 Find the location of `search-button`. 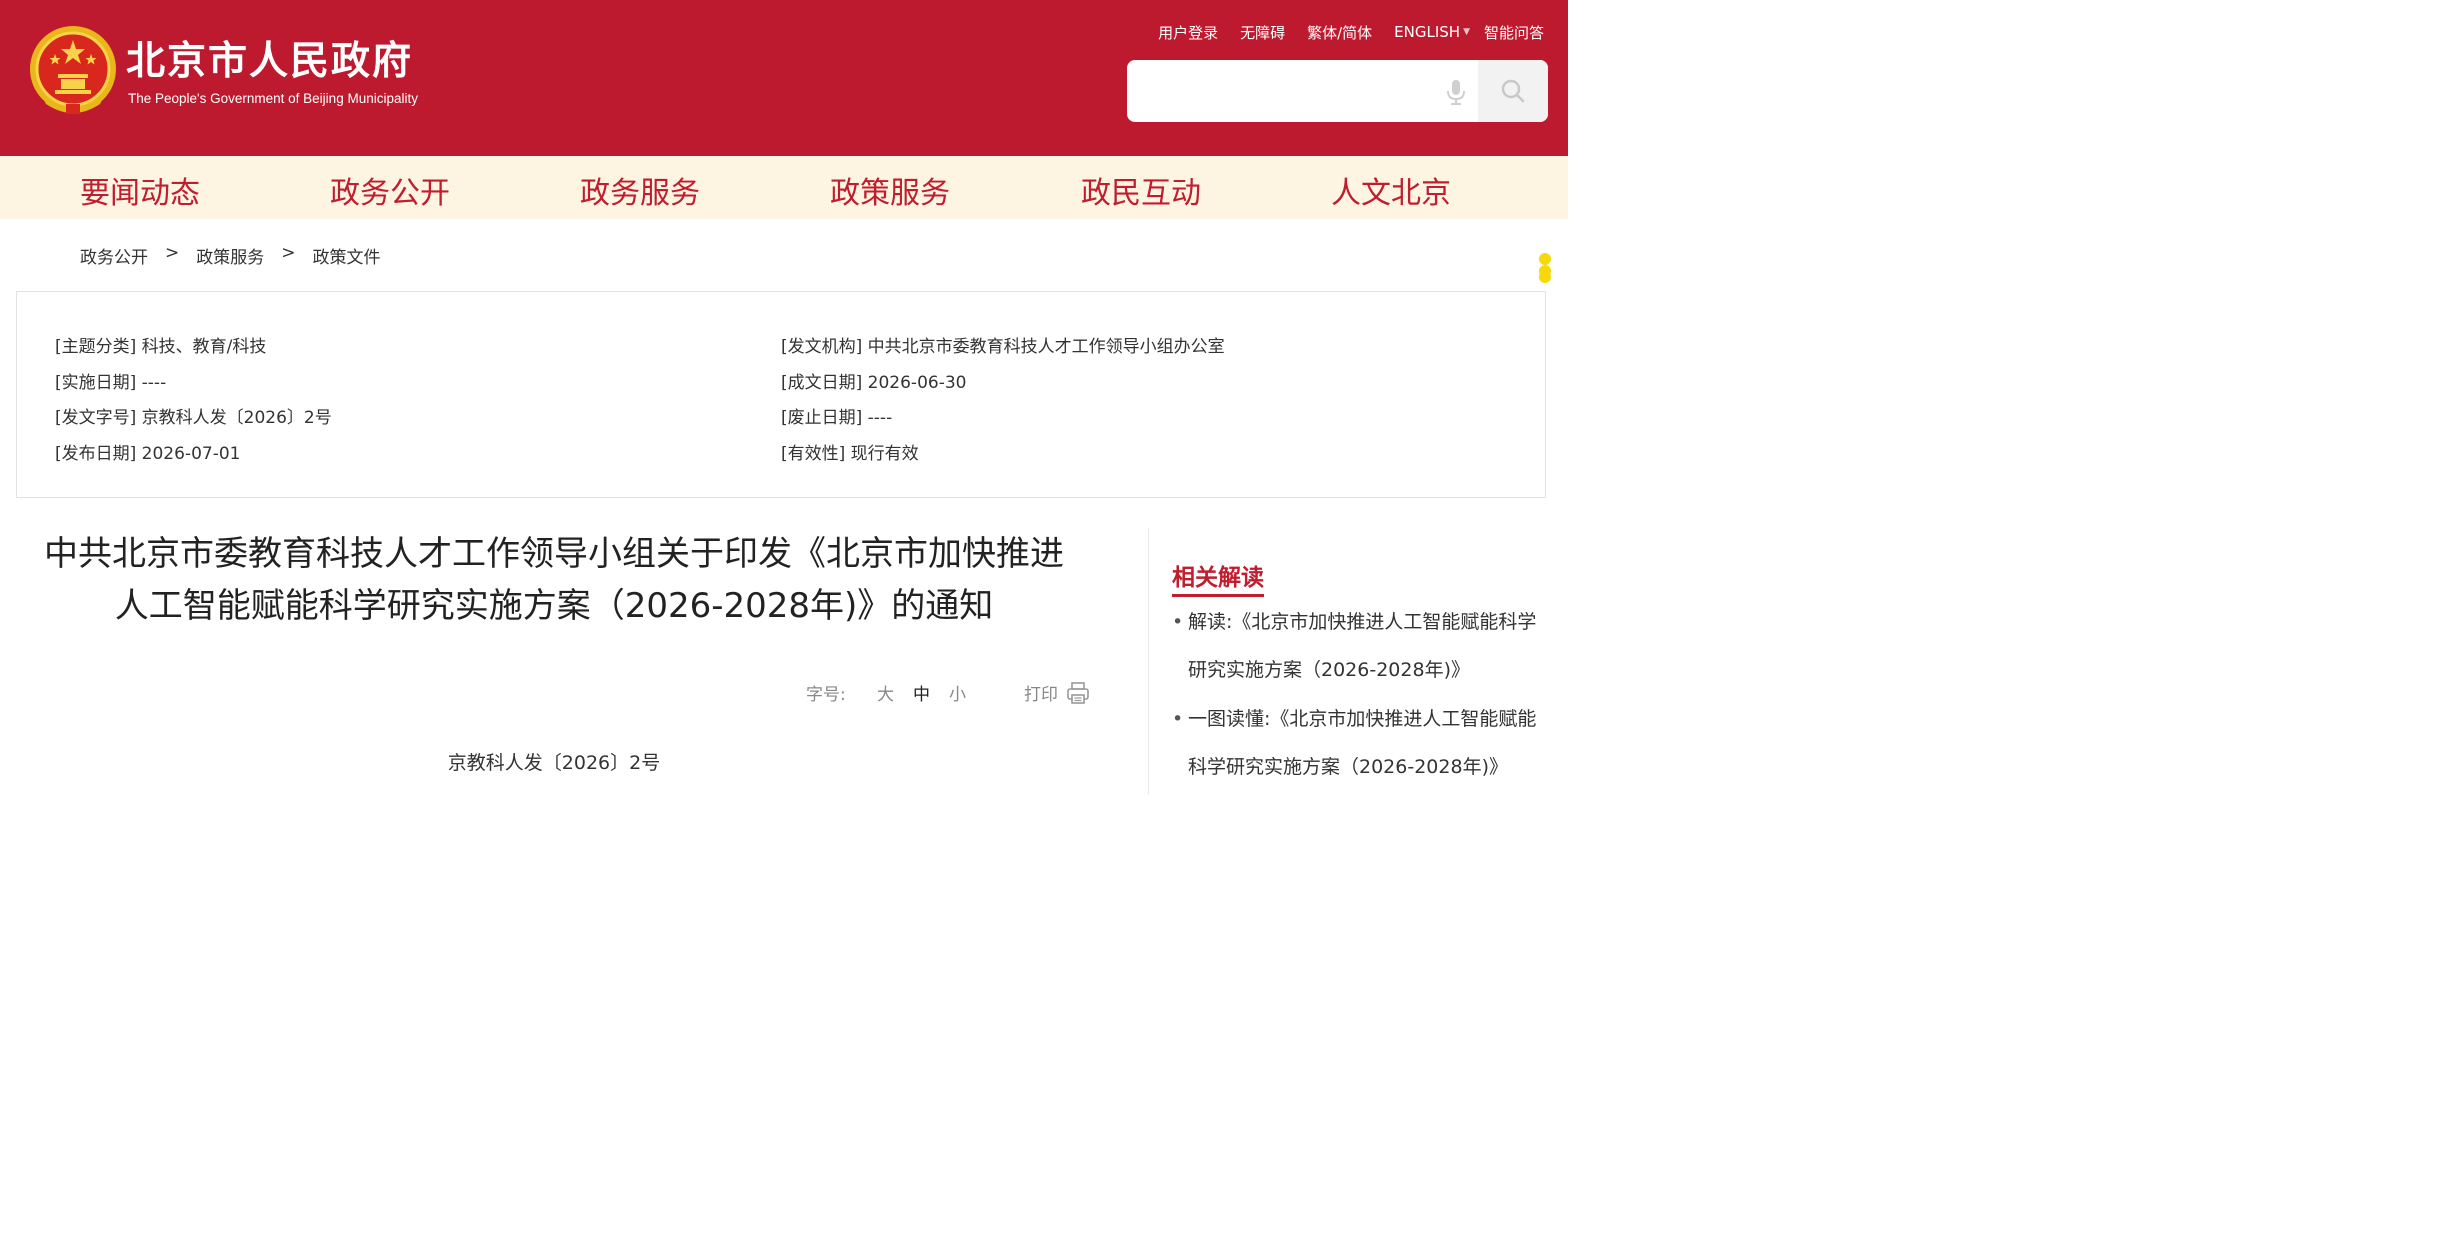

search-button is located at coordinates (1513, 91).